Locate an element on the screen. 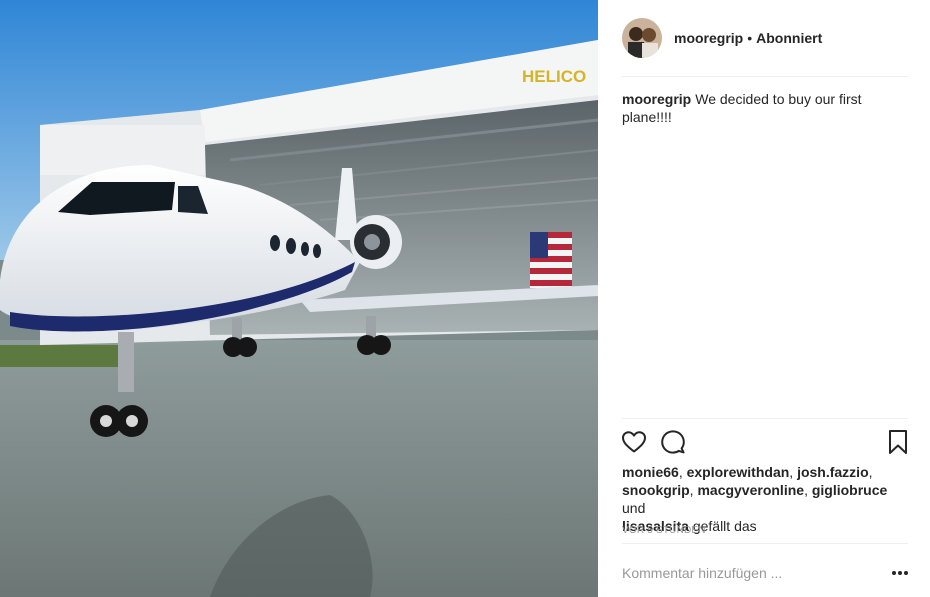  actions-divider is located at coordinates (765, 418).